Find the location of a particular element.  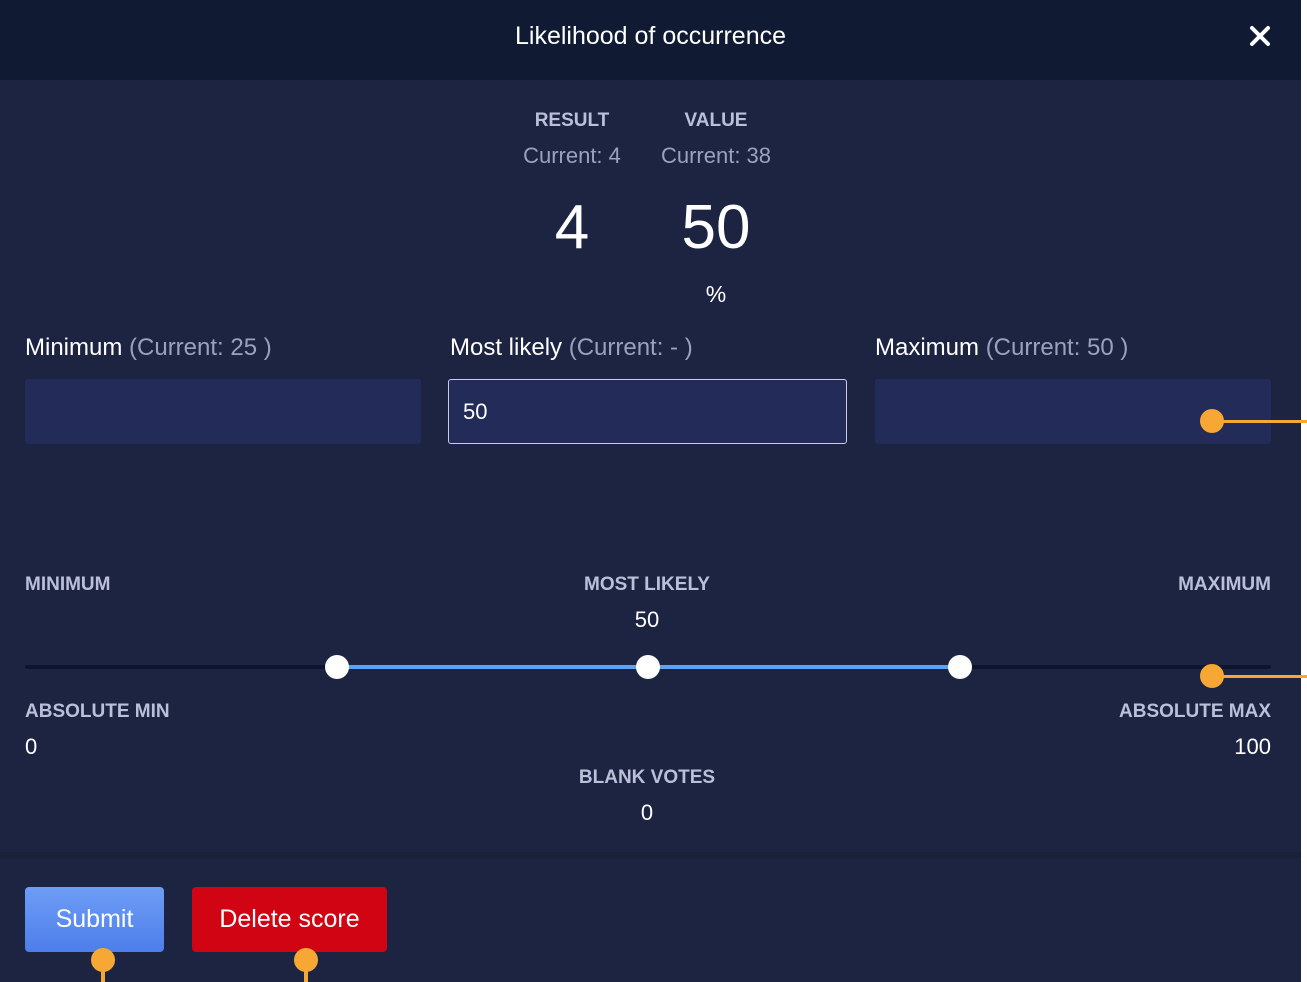

minimum-current: (Current: 25 ) is located at coordinates (200, 347).